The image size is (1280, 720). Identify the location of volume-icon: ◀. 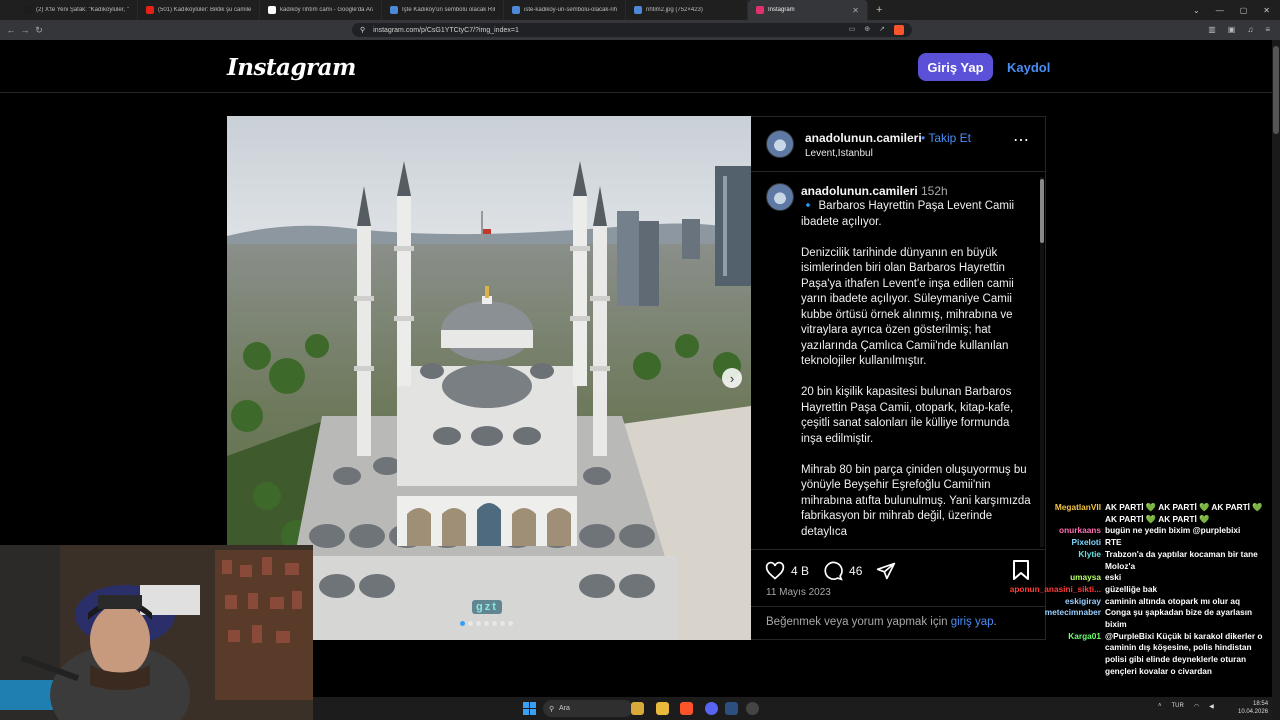
(1211, 706).